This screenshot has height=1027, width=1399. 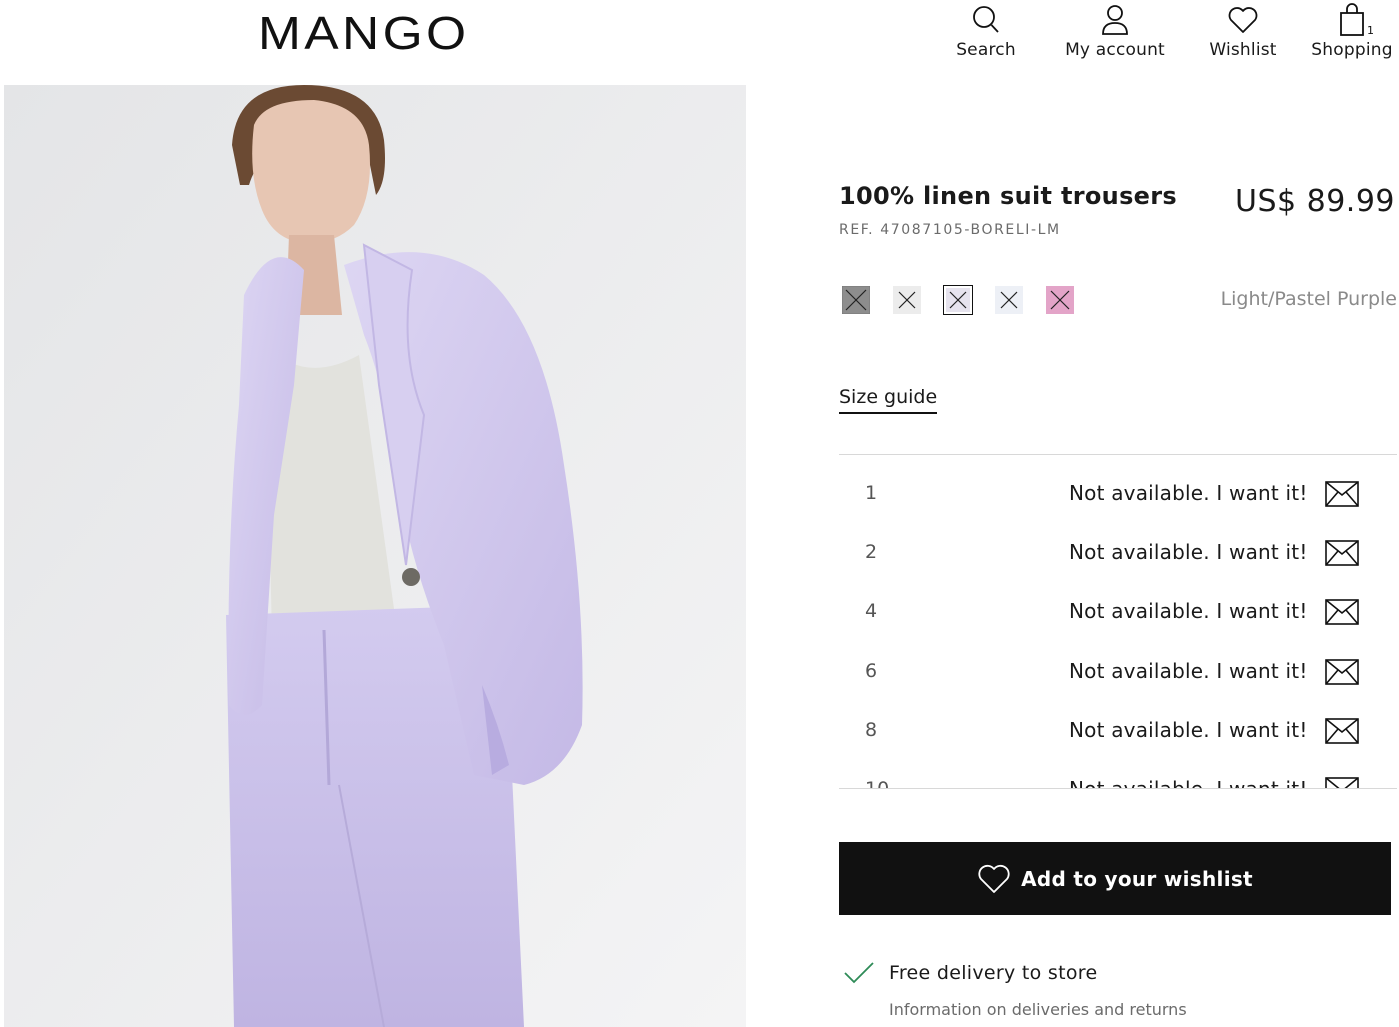 I want to click on bag-count-badge: 1, so click(x=1370, y=30).